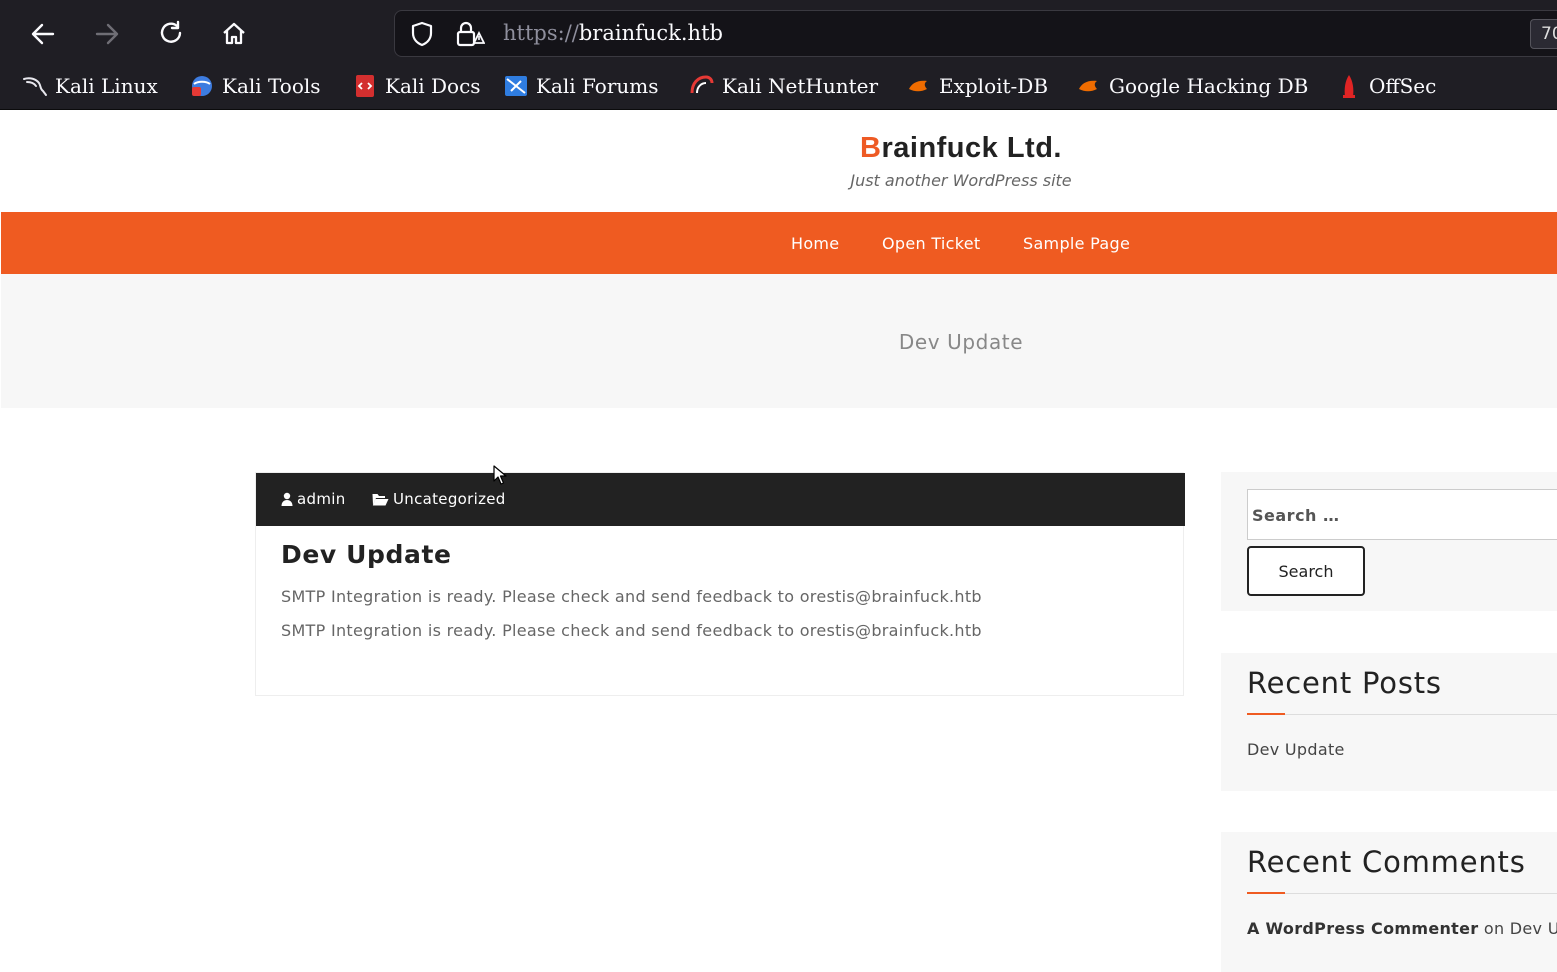 The width and height of the screenshot is (1557, 972). What do you see at coordinates (977, 86) in the screenshot?
I see `bookmark-exploit-db: Exploit-DB` at bounding box center [977, 86].